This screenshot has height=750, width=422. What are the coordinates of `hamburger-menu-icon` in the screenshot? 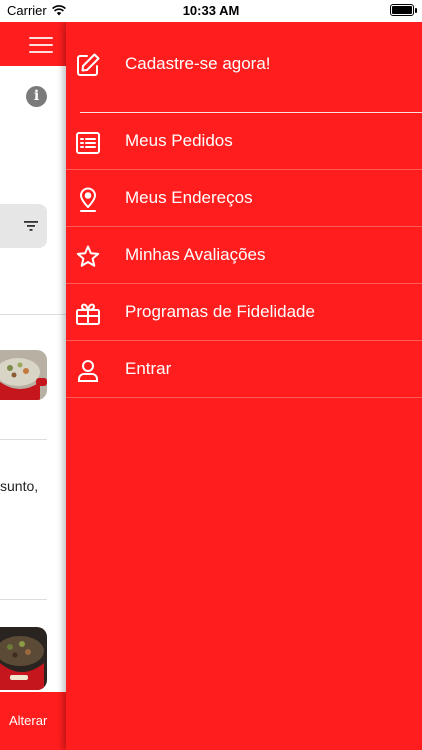 It's located at (41, 45).